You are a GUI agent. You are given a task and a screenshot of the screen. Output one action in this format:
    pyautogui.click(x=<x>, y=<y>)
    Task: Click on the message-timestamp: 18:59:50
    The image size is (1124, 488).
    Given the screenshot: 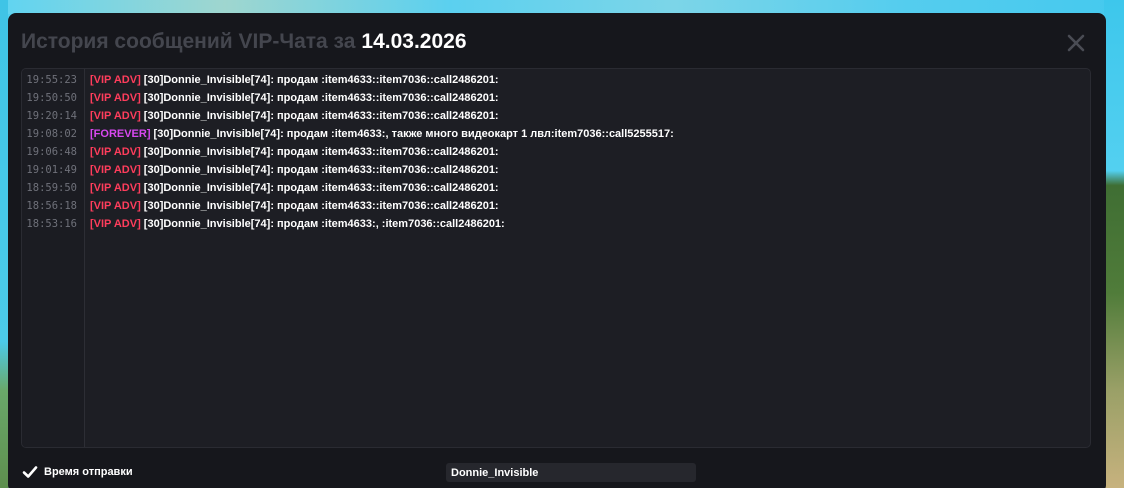 What is the action you would take?
    pyautogui.click(x=51, y=188)
    